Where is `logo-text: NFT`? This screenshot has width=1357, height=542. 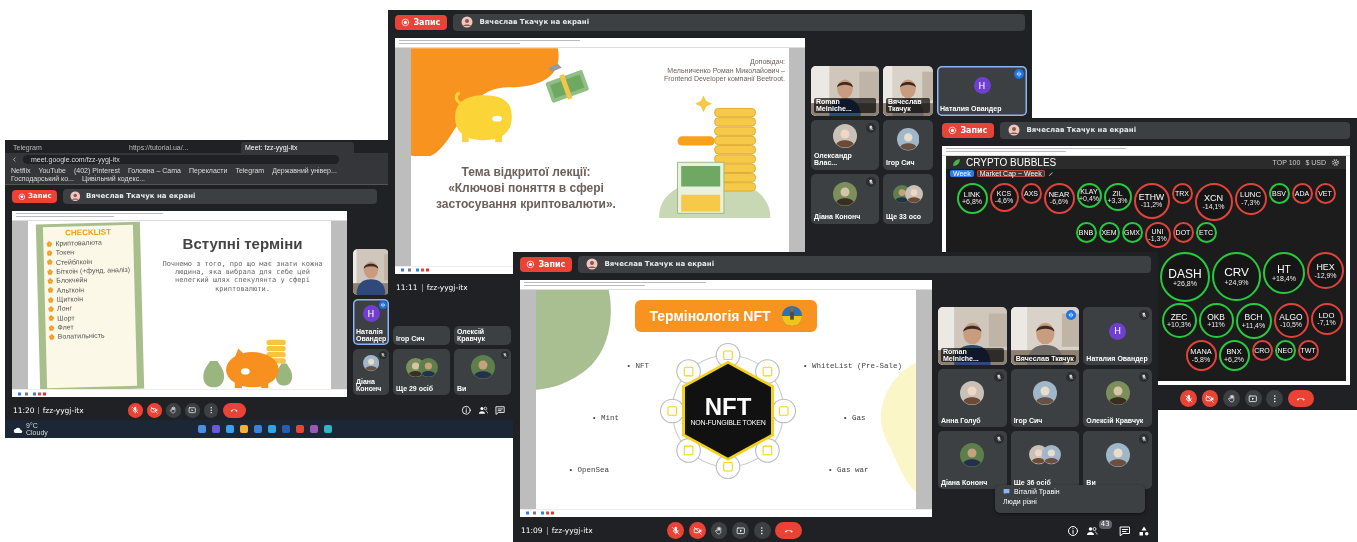 logo-text: NFT is located at coordinates (728, 407).